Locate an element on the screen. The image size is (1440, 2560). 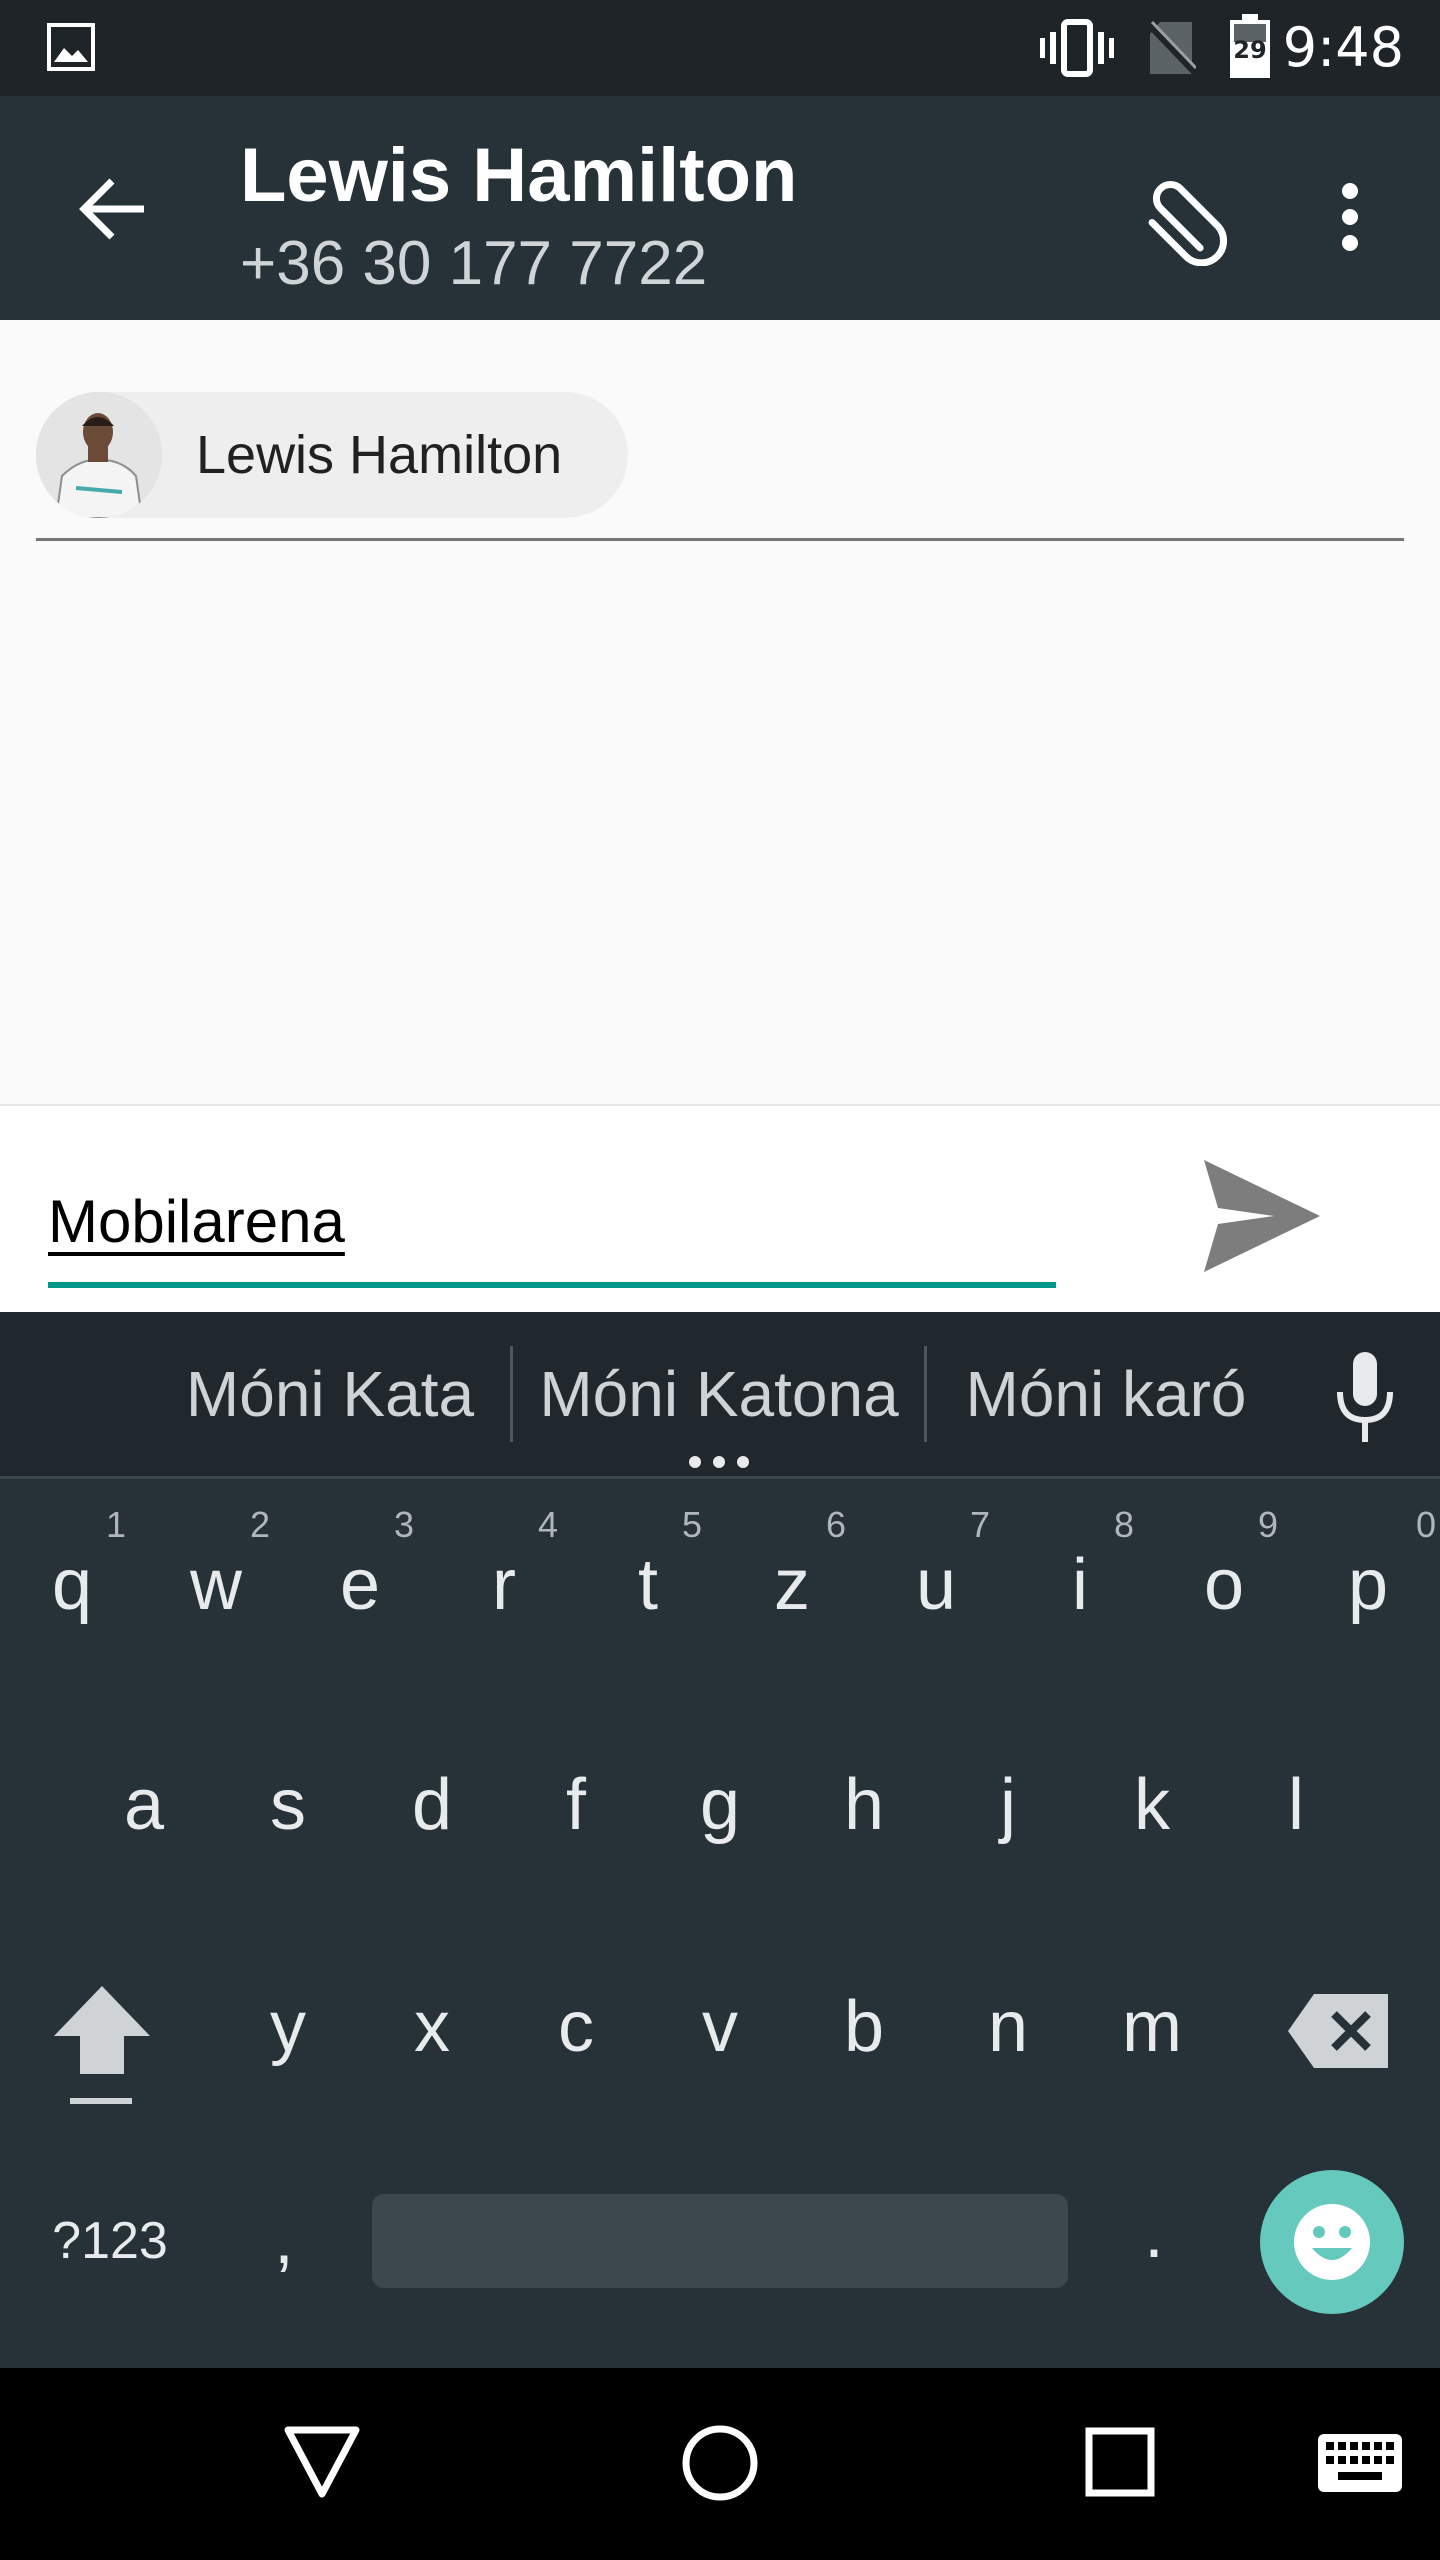
key-label: b is located at coordinates (864, 2027).